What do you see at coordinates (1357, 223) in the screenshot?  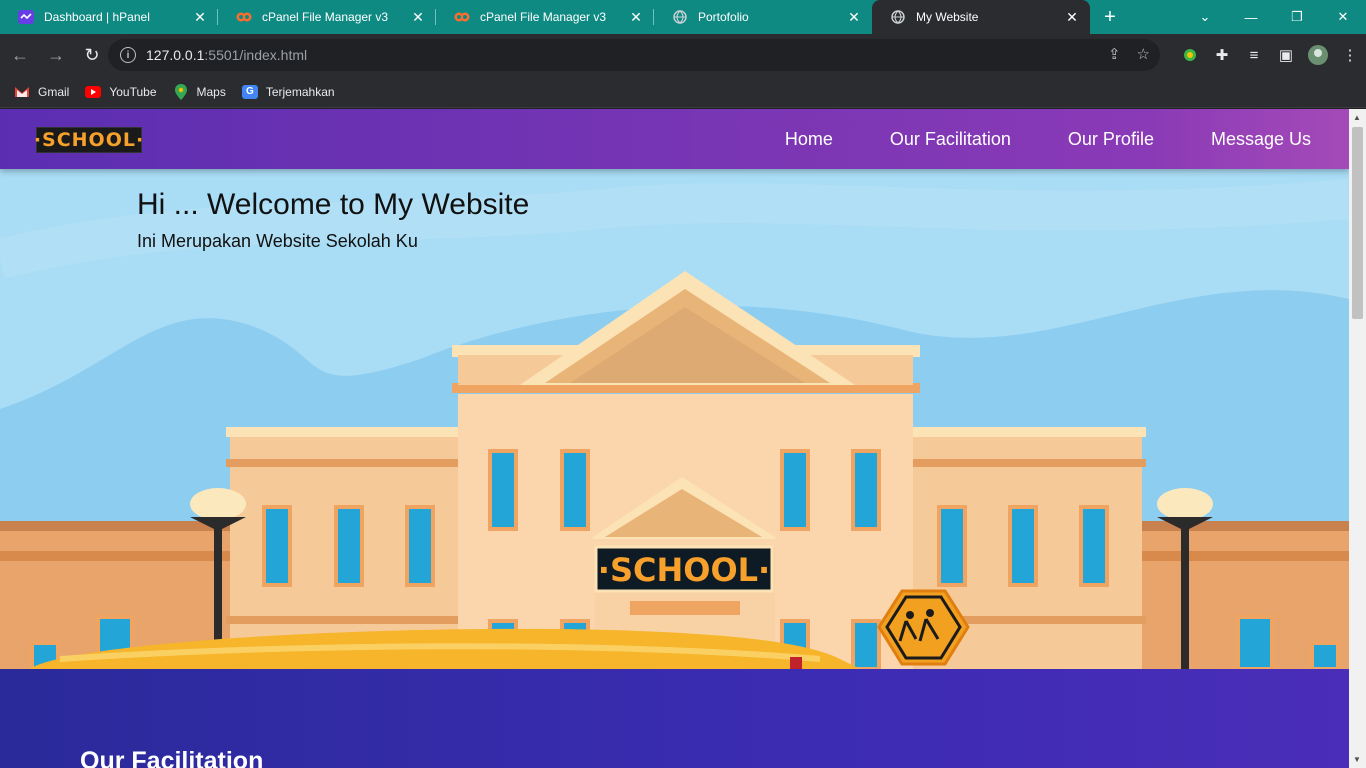 I see `scroll-thumb` at bounding box center [1357, 223].